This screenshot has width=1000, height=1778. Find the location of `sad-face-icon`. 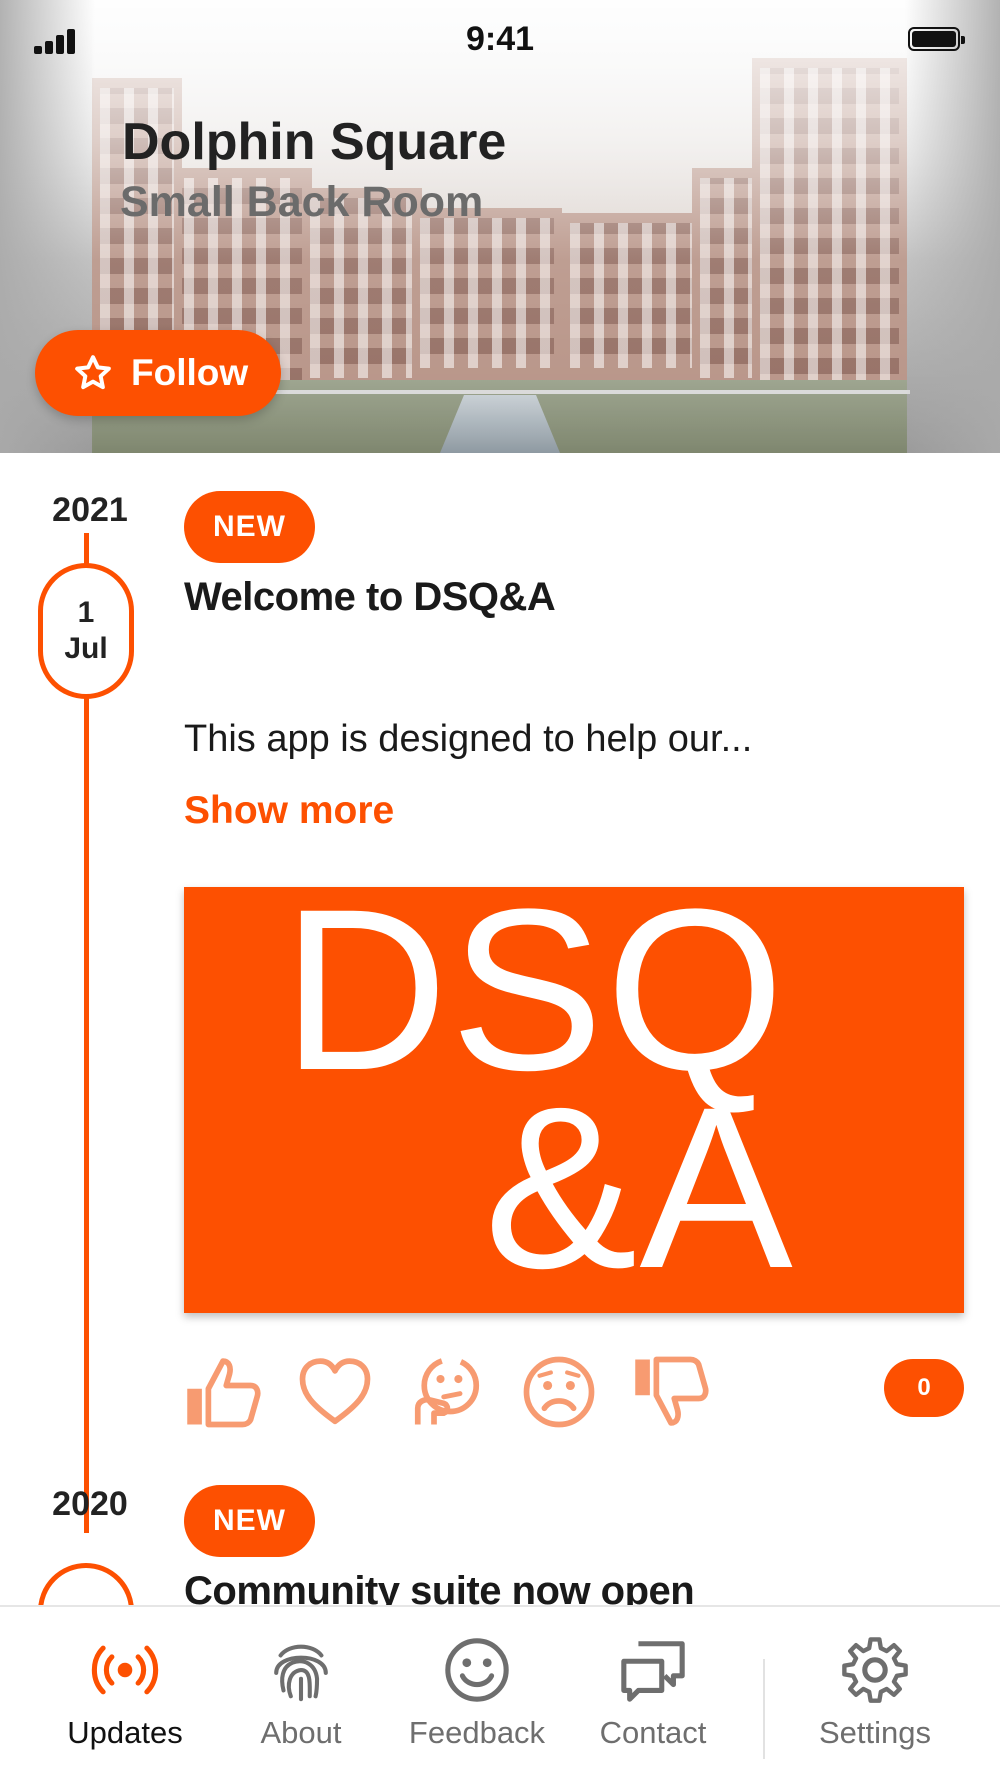

sad-face-icon is located at coordinates (559, 1392).